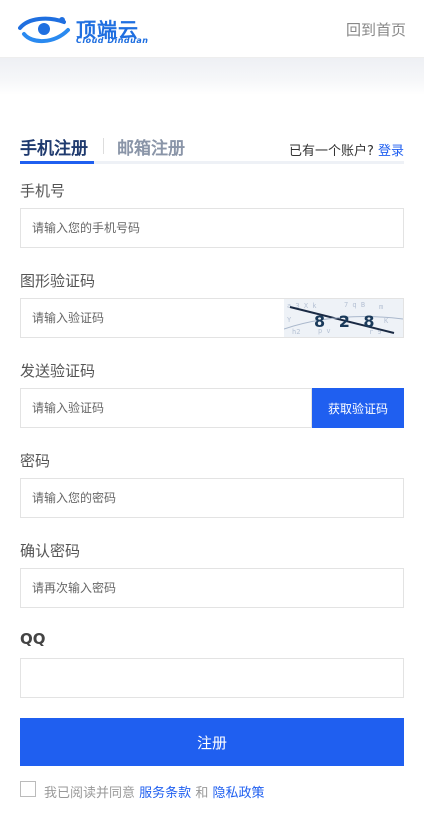 Image resolution: width=424 pixels, height=816 pixels. What do you see at coordinates (212, 742) in the screenshot?
I see `register-button: 注册` at bounding box center [212, 742].